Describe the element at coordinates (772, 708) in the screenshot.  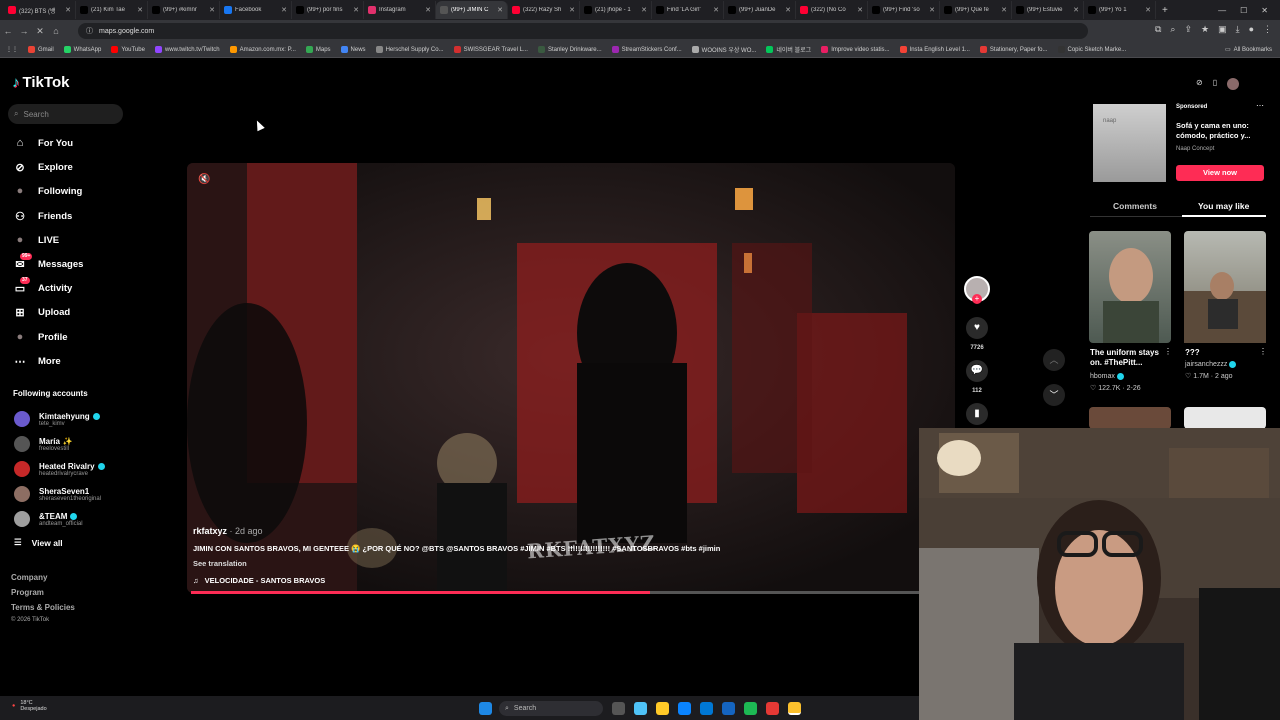
I see `obs-icon` at that location.